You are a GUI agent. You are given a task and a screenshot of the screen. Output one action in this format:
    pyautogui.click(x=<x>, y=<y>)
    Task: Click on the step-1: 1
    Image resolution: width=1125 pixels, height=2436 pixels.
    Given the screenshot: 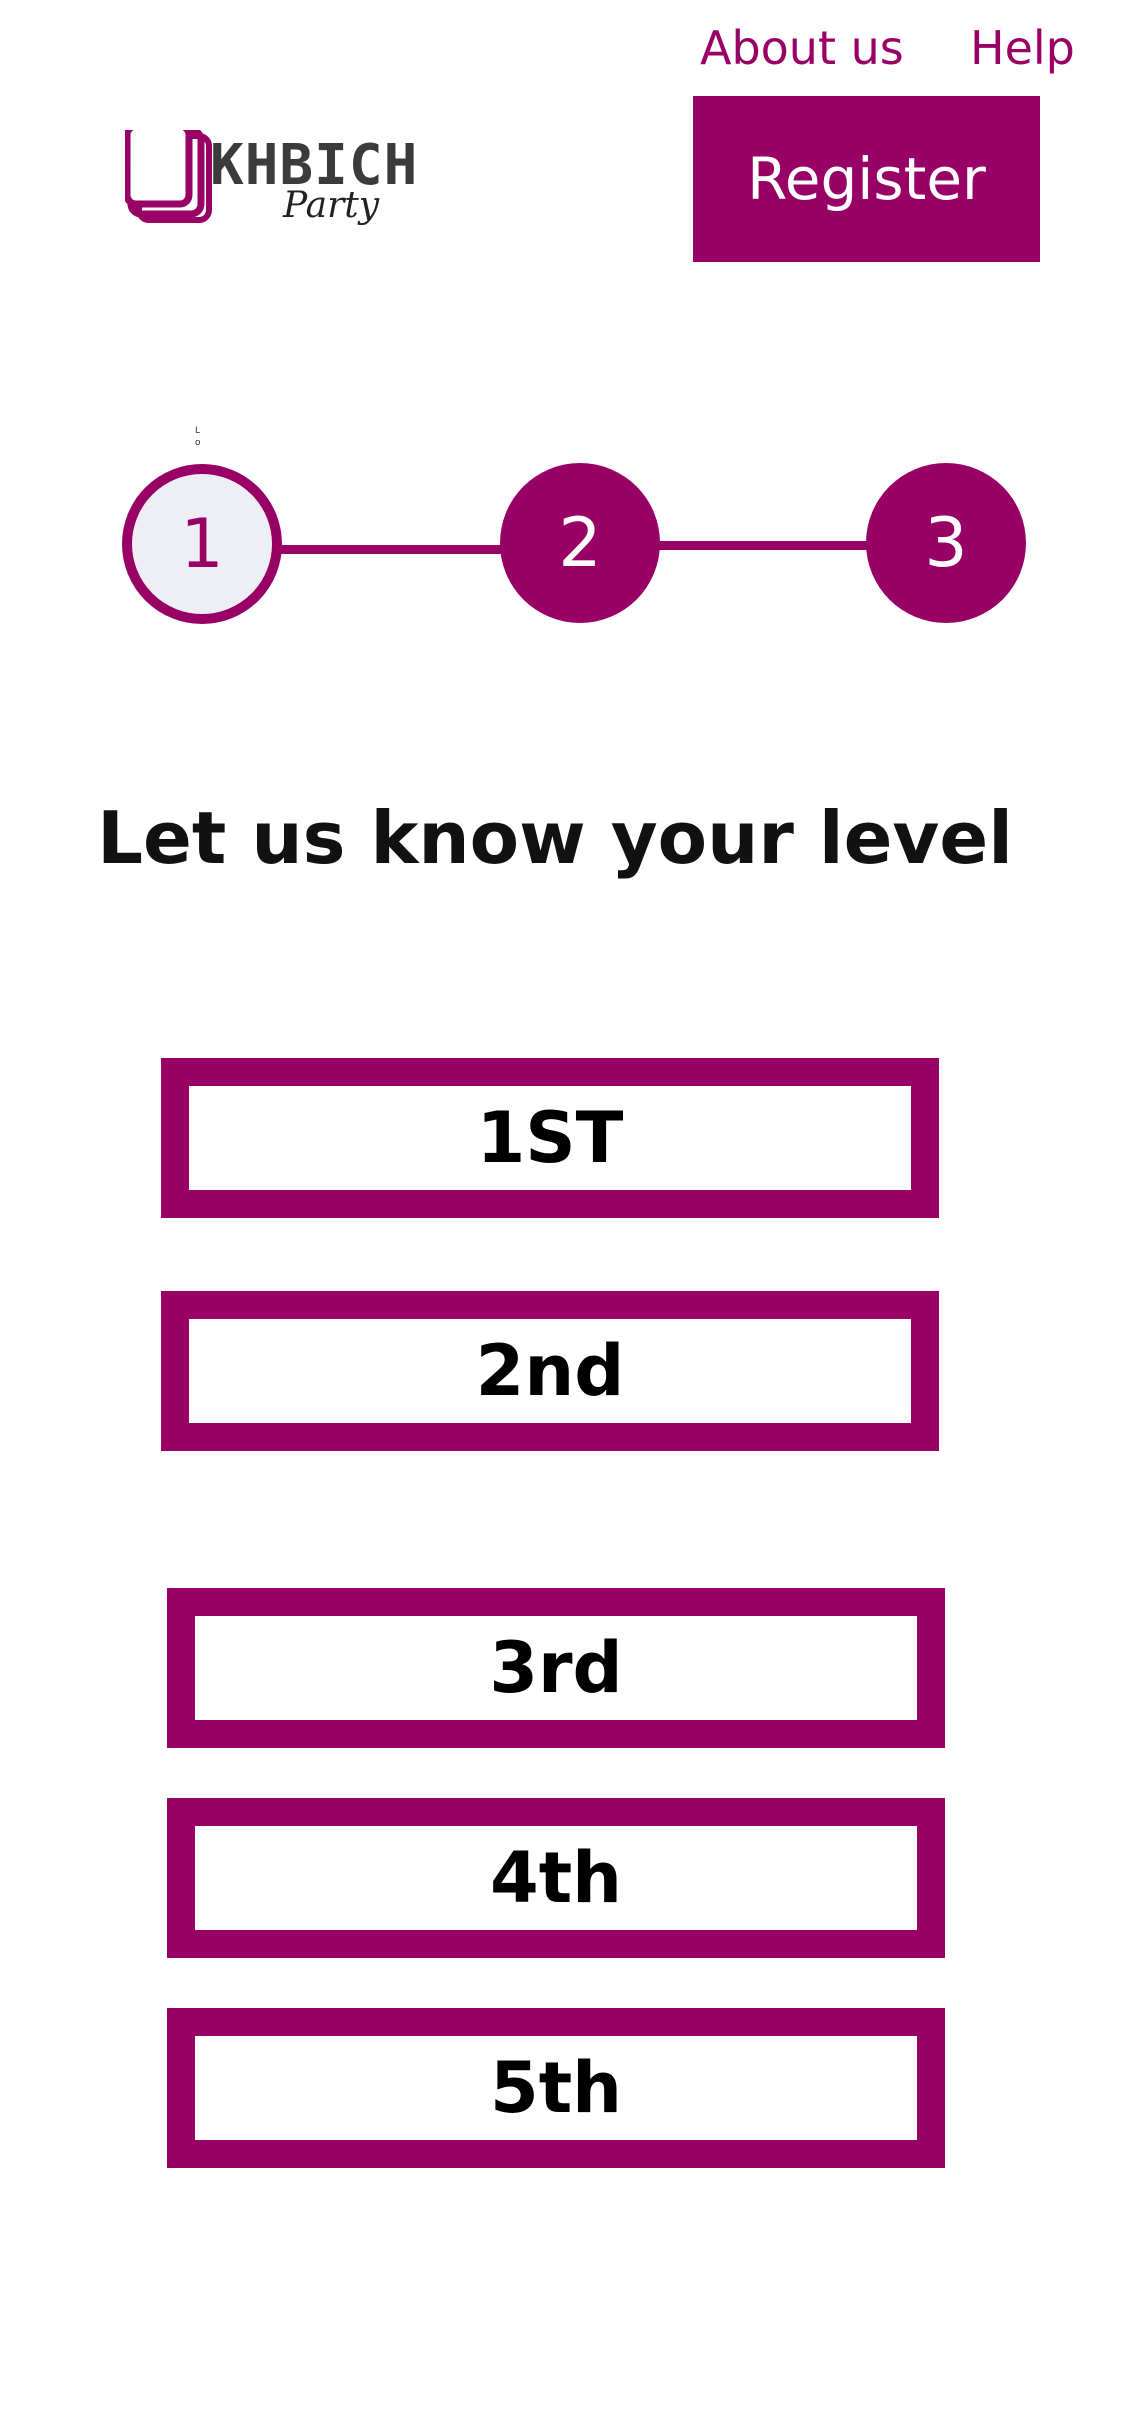 What is the action you would take?
    pyautogui.click(x=202, y=544)
    